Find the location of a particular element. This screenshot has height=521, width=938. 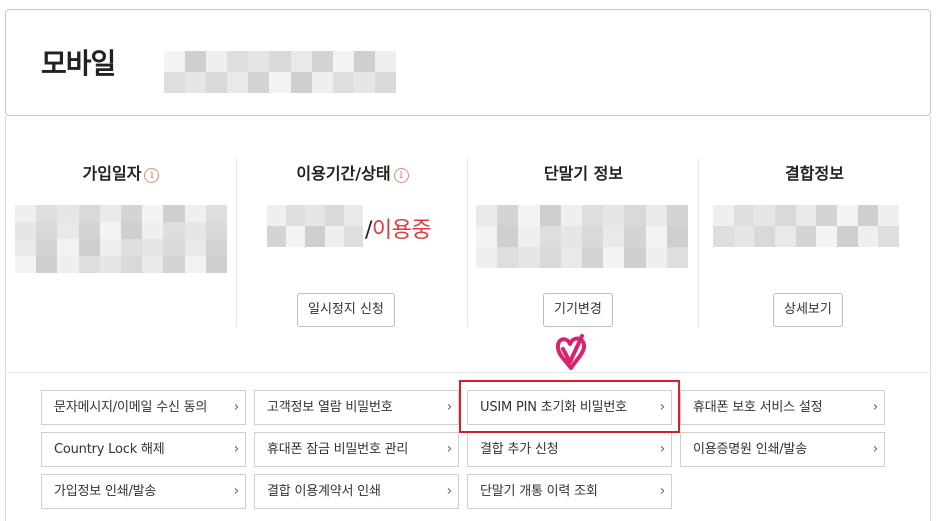

info-column-join-date: 가입일자 i is located at coordinates (121, 243).